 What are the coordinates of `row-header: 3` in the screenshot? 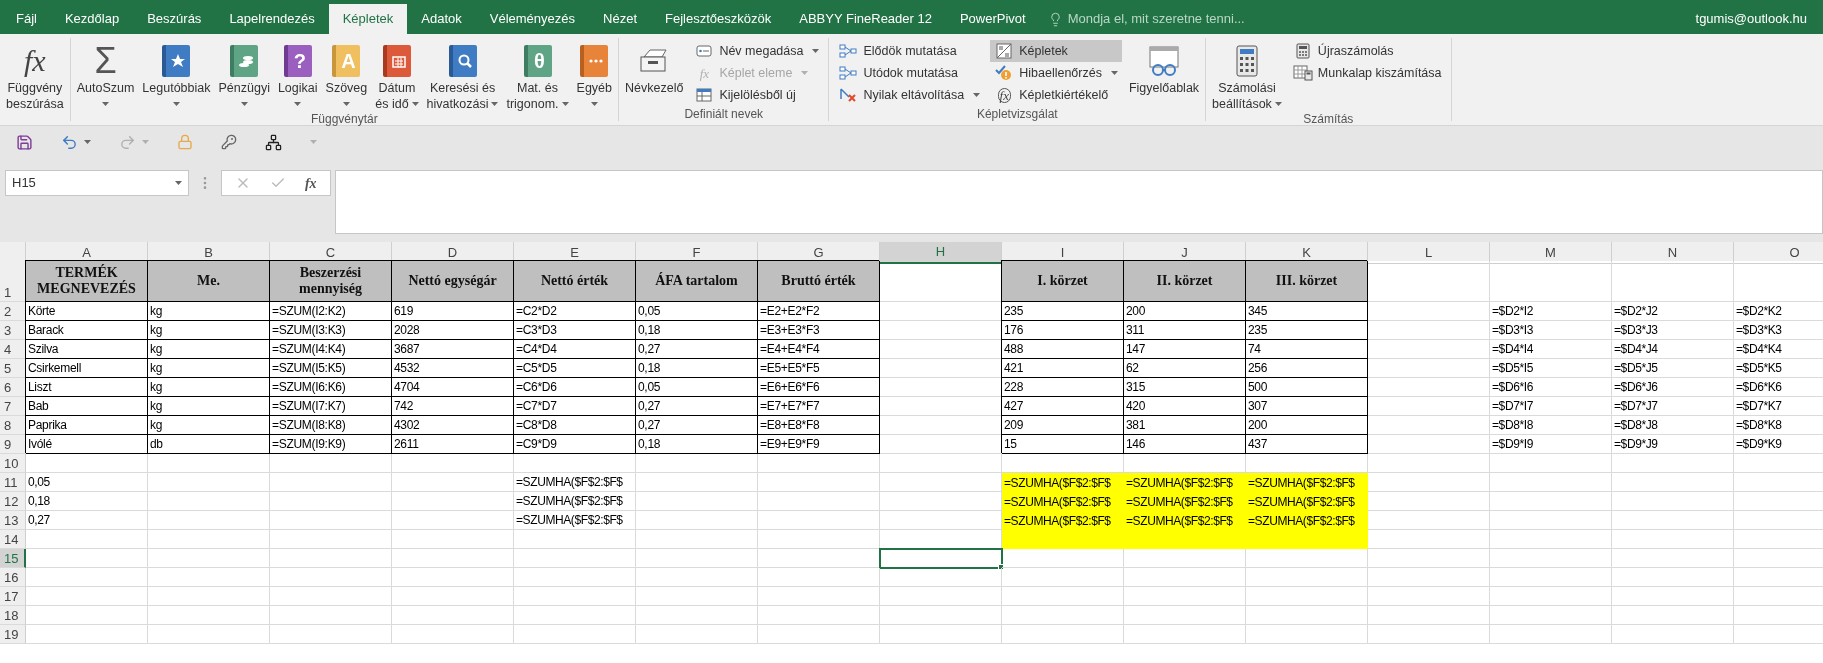 It's located at (13, 330).